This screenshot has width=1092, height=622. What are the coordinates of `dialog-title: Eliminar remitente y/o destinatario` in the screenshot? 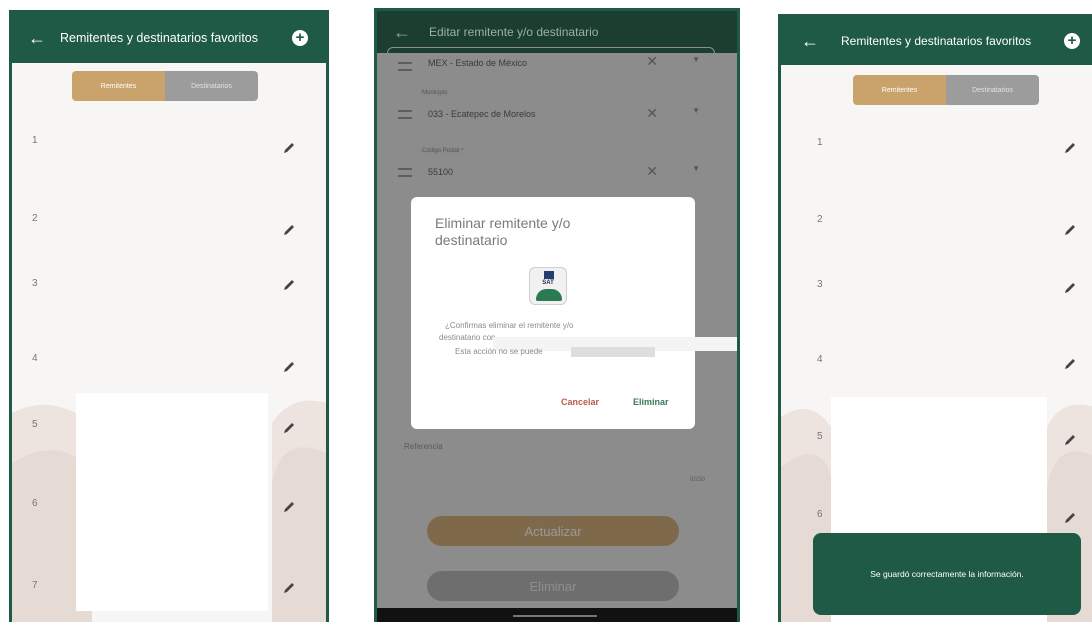 It's located at (503, 231).